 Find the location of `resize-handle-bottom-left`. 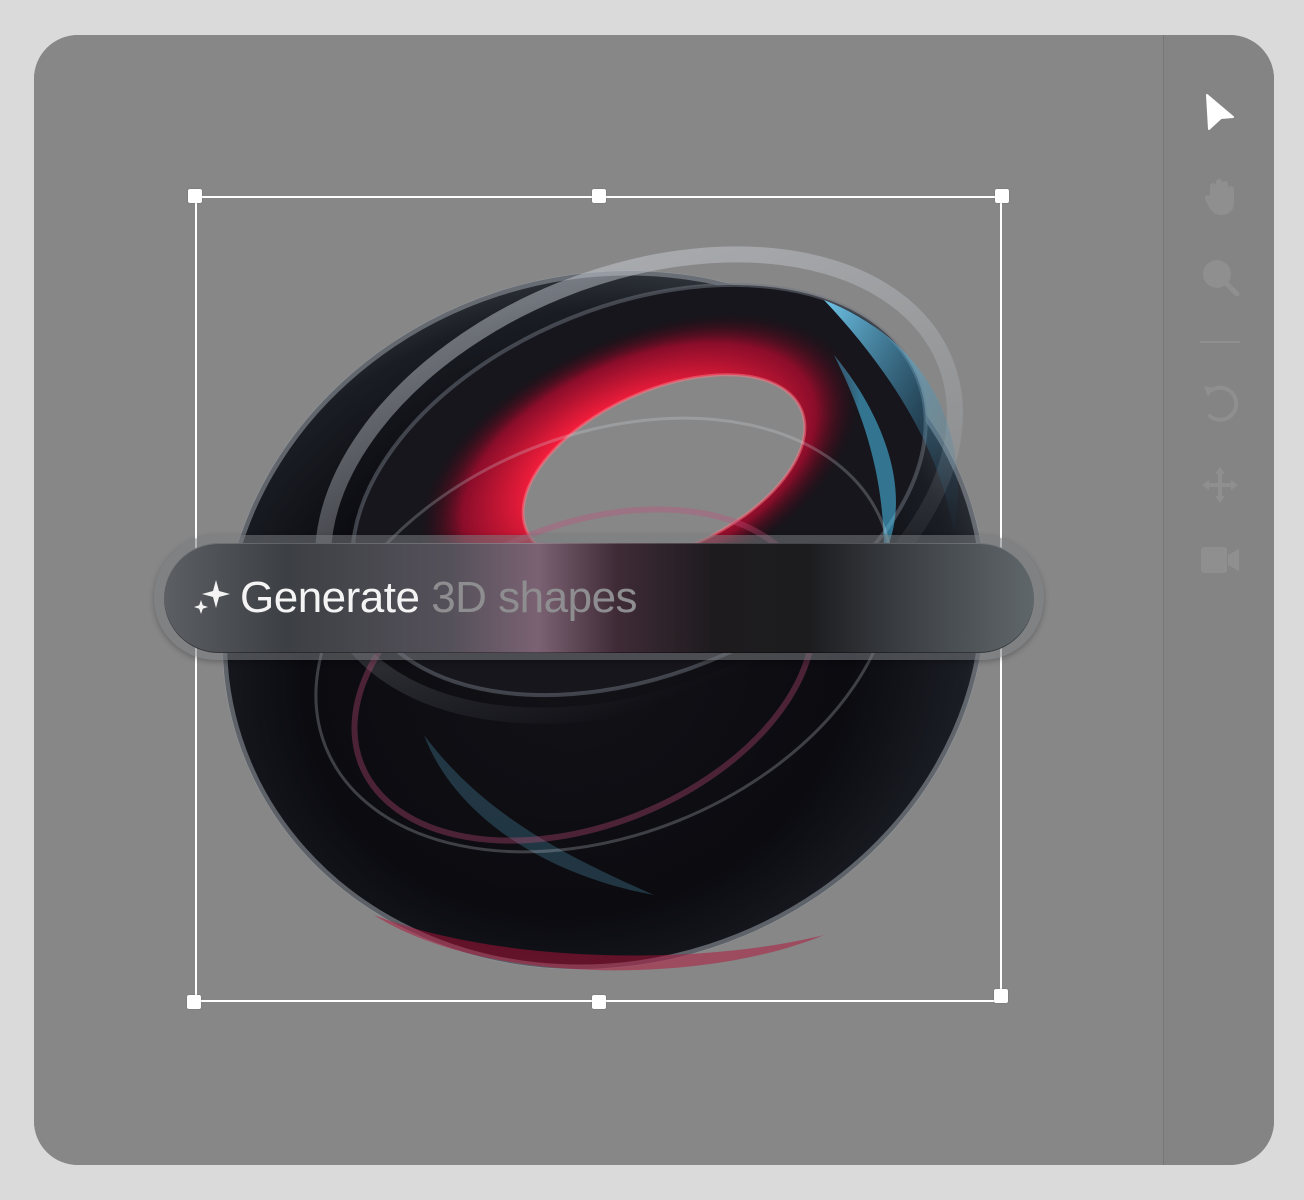

resize-handle-bottom-left is located at coordinates (194, 1002).